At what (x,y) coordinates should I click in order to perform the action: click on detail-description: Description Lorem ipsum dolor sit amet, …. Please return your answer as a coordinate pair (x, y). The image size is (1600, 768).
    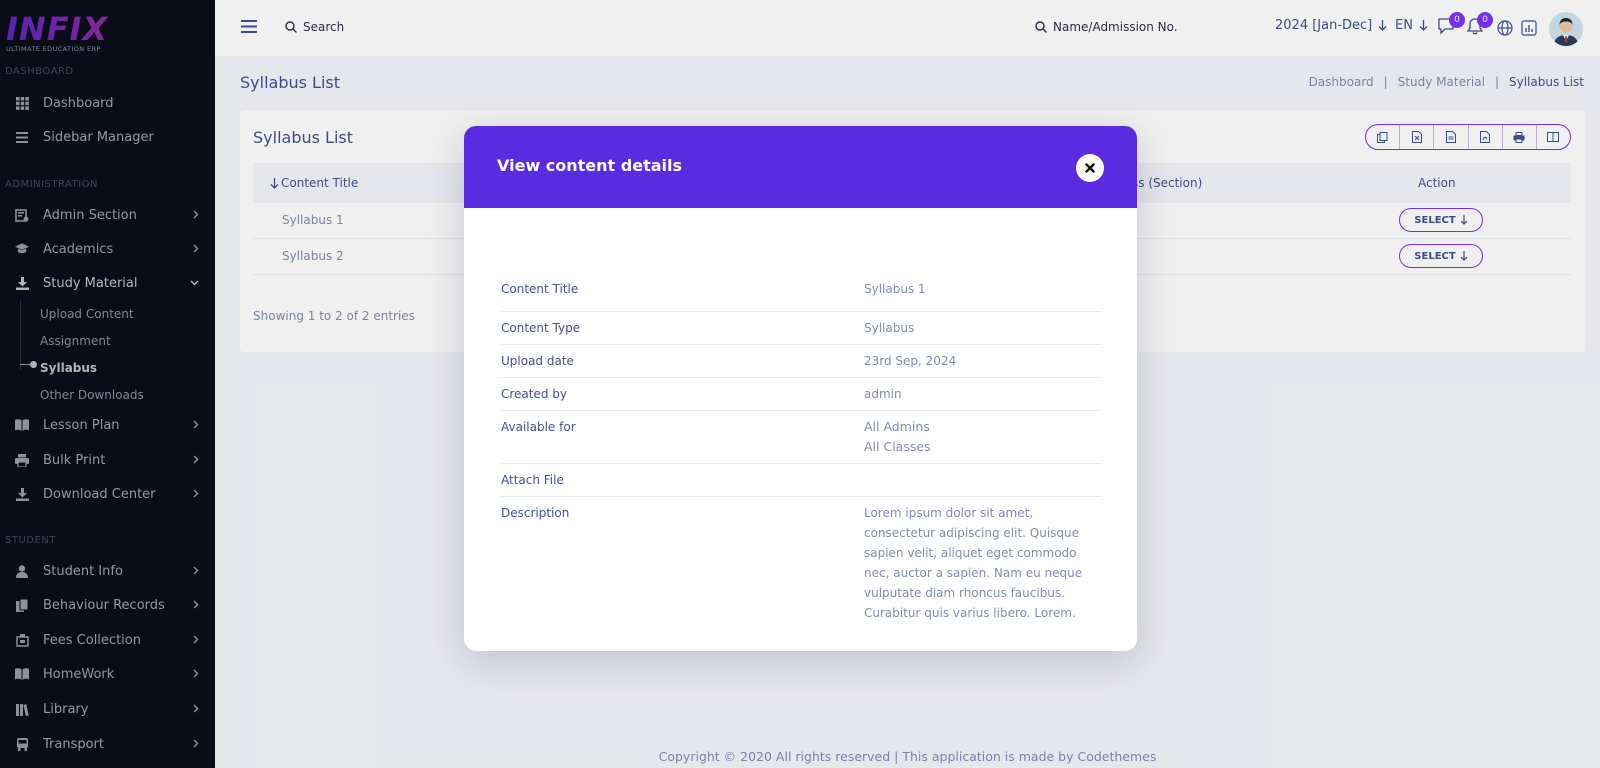
    Looking at the image, I should click on (801, 562).